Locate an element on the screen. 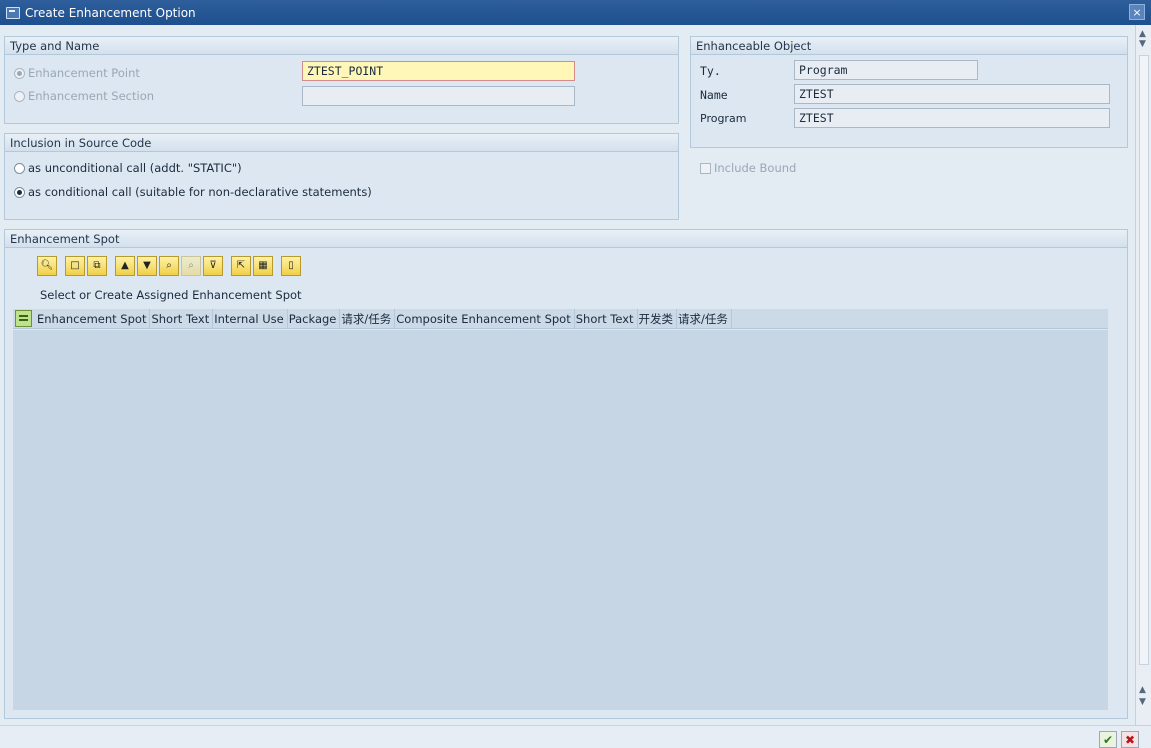 The width and height of the screenshot is (1151, 748). col-composite-short-text: Short Text is located at coordinates (606, 318).